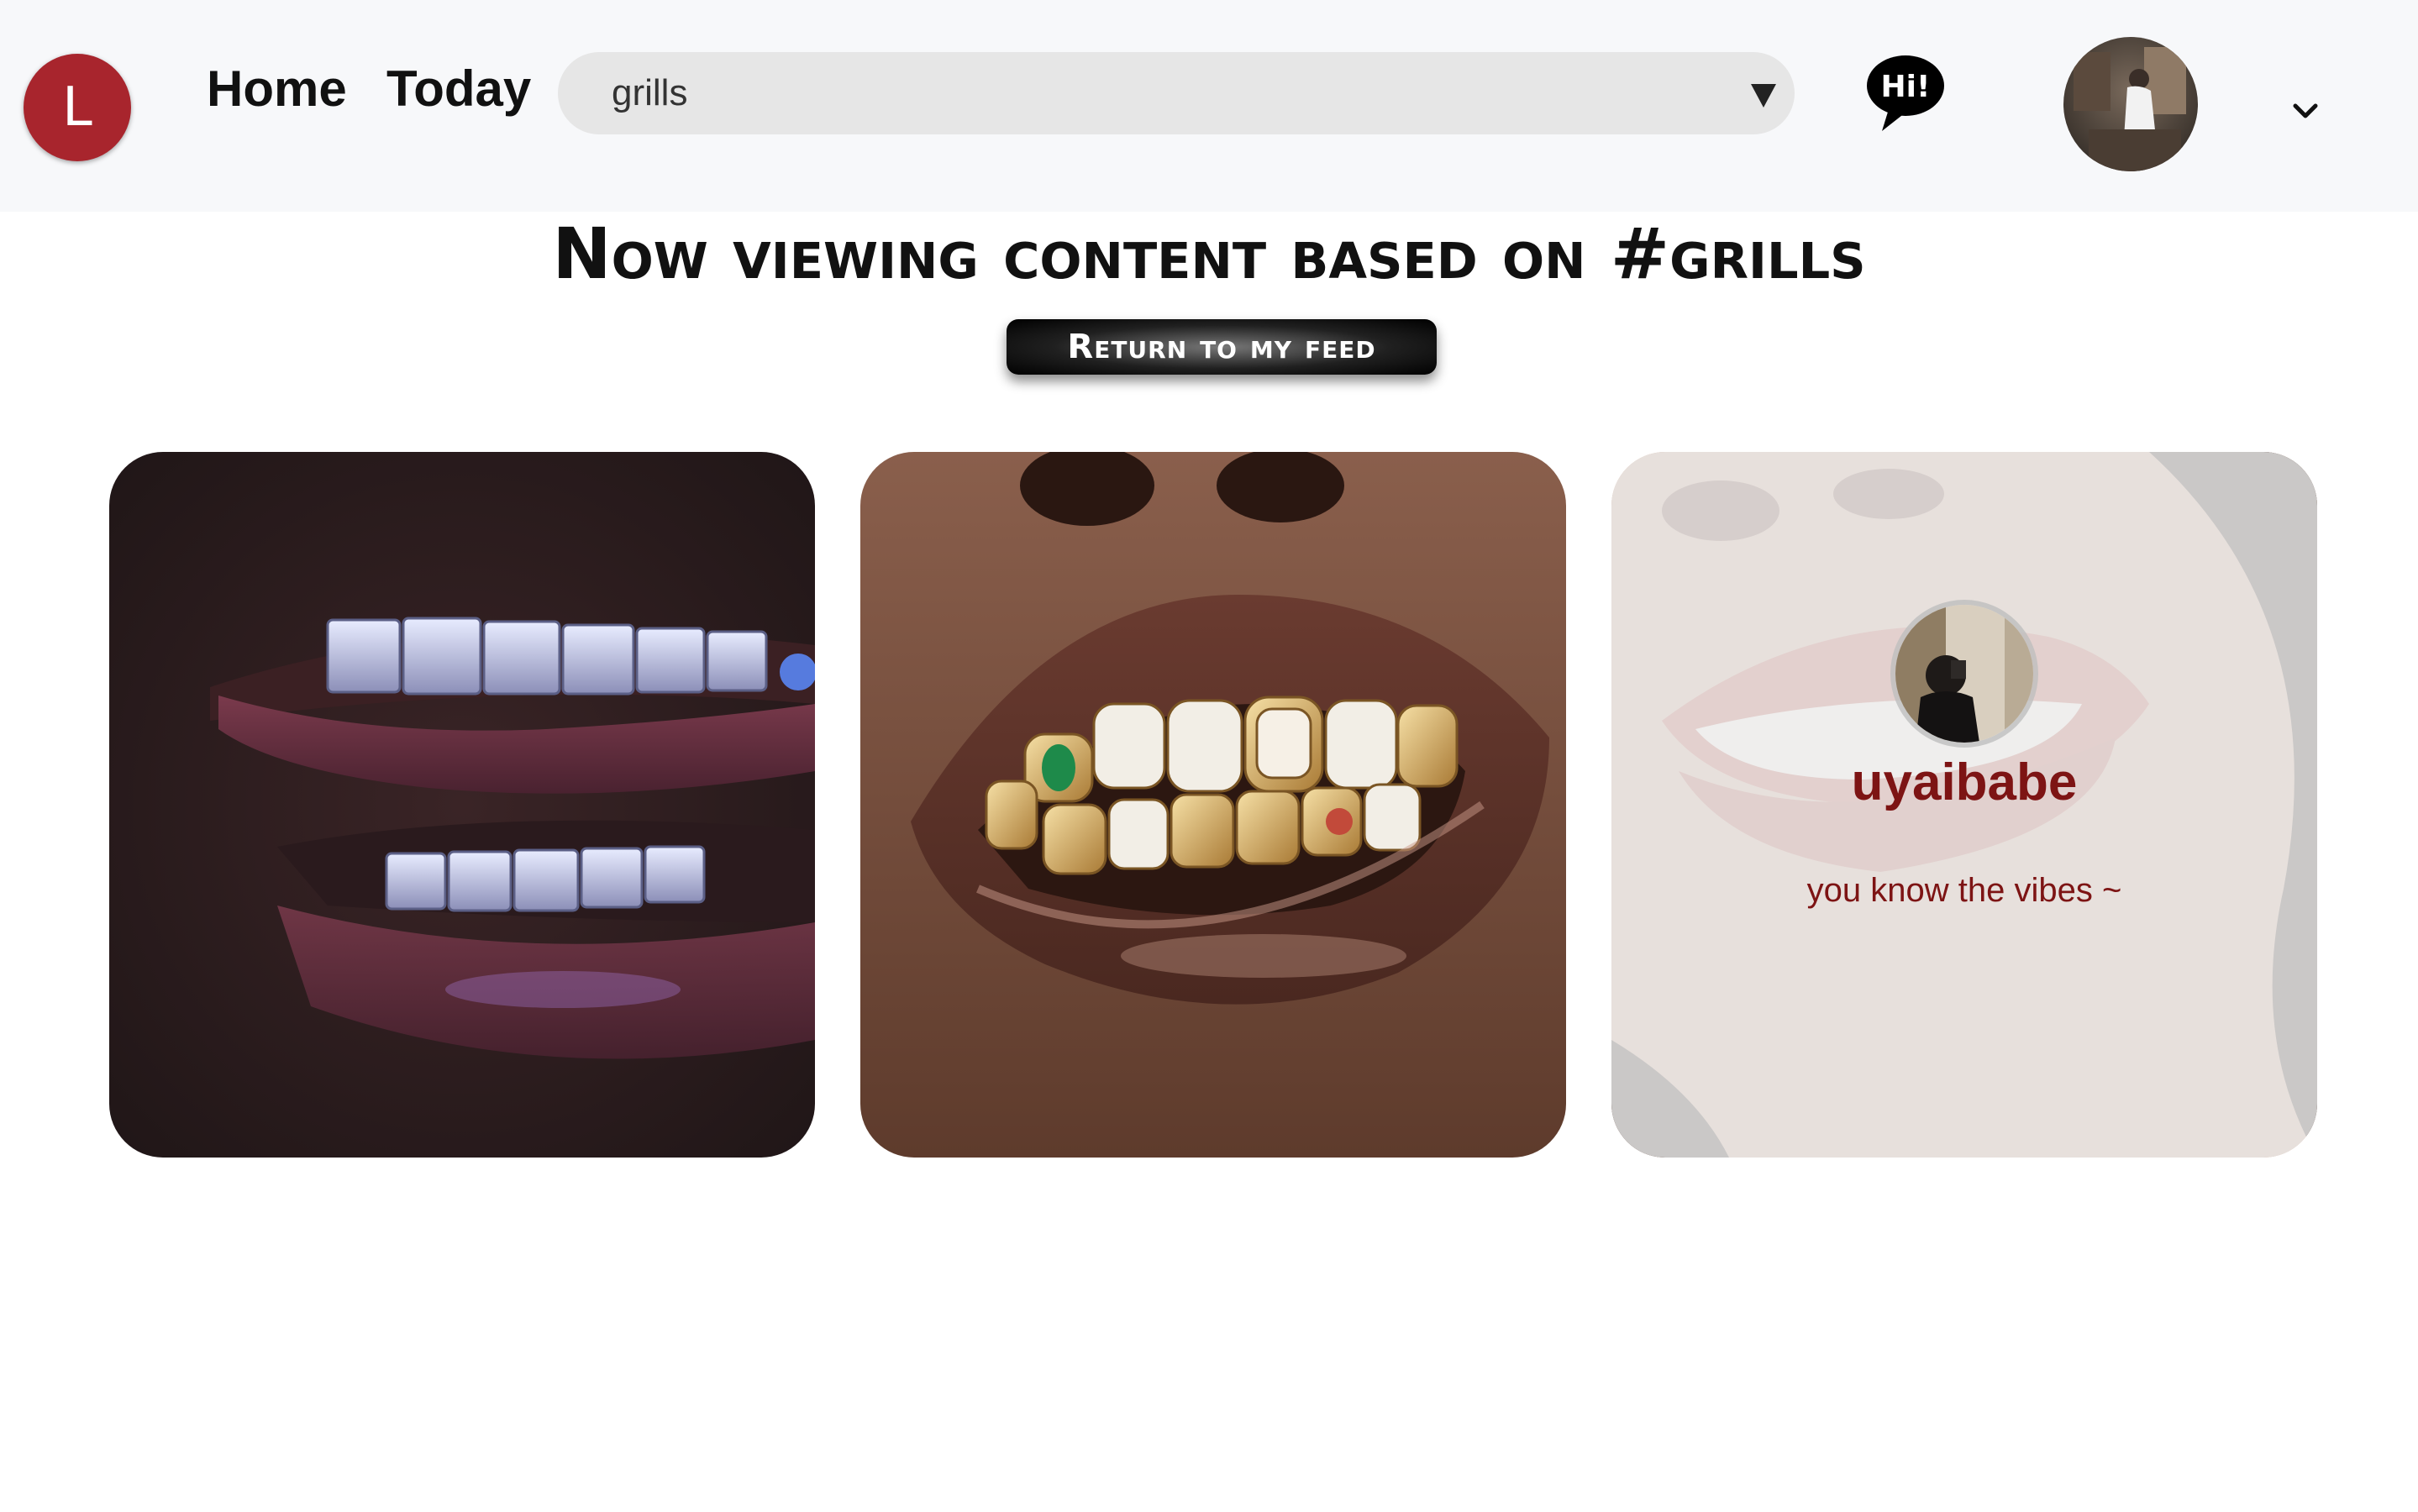  Describe the element at coordinates (1222, 347) in the screenshot. I see `return-to-feed-button: Return to my feed` at that location.